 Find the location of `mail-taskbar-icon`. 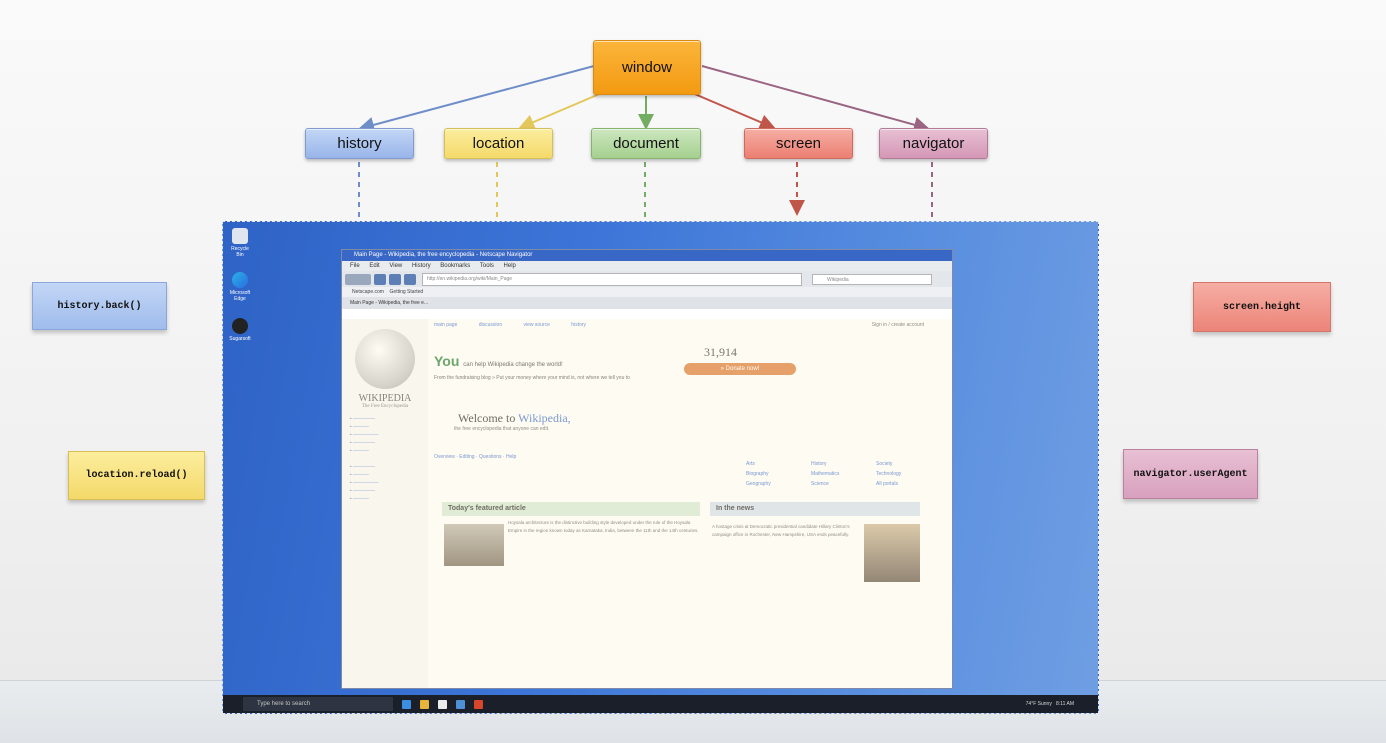

mail-taskbar-icon is located at coordinates (460, 704).